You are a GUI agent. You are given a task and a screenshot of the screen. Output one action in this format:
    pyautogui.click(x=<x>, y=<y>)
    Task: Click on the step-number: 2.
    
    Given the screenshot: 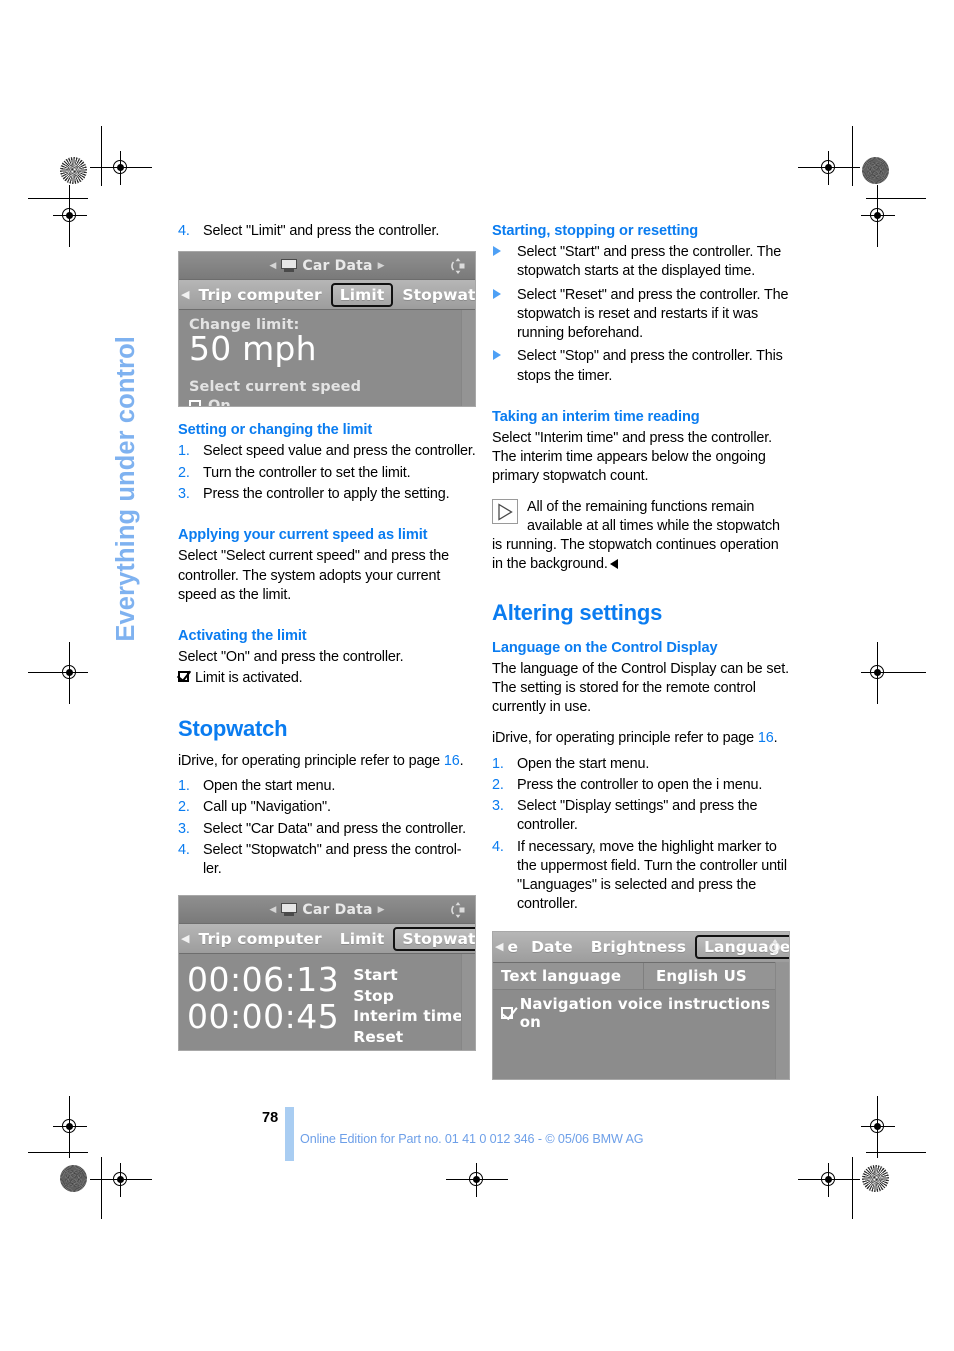 What is the action you would take?
    pyautogui.click(x=184, y=472)
    